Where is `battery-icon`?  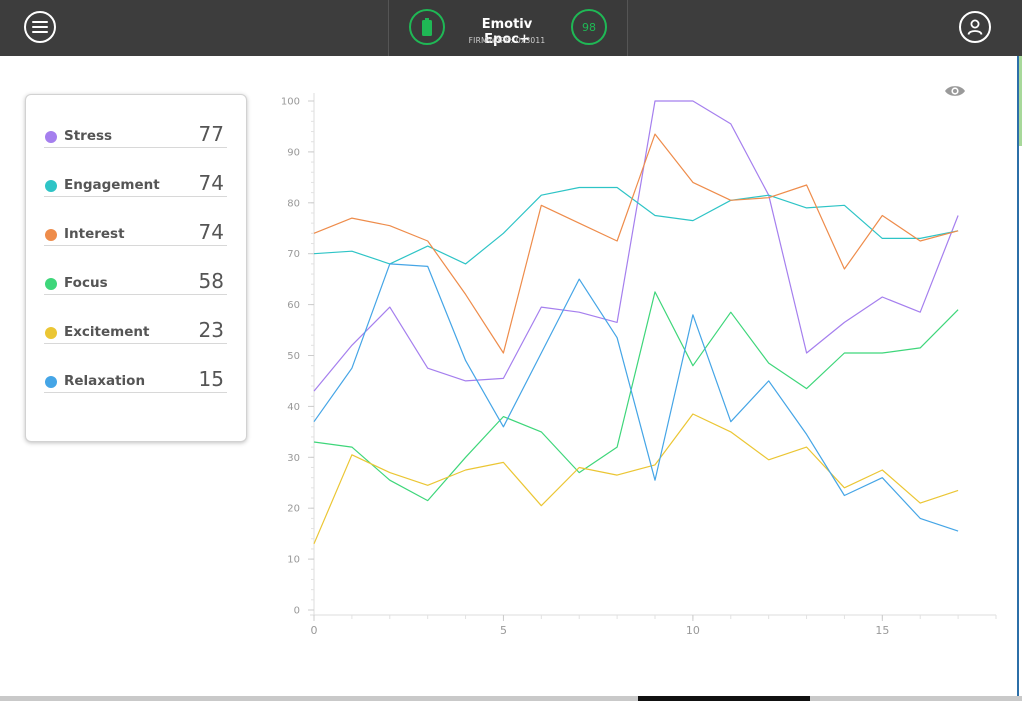
battery-icon is located at coordinates (427, 27).